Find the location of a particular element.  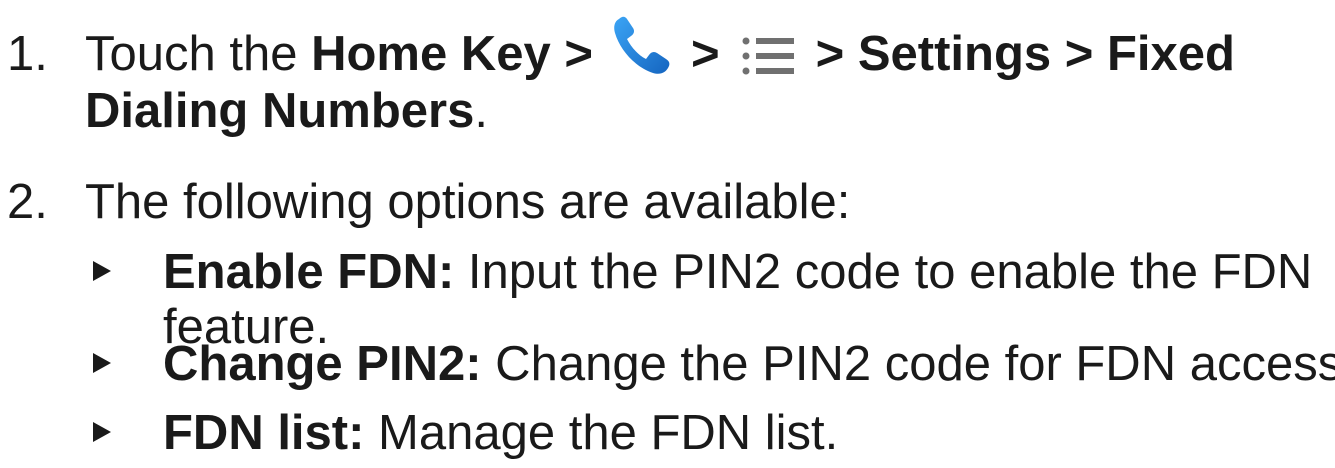

option-label: FDN list: is located at coordinates (264, 433).